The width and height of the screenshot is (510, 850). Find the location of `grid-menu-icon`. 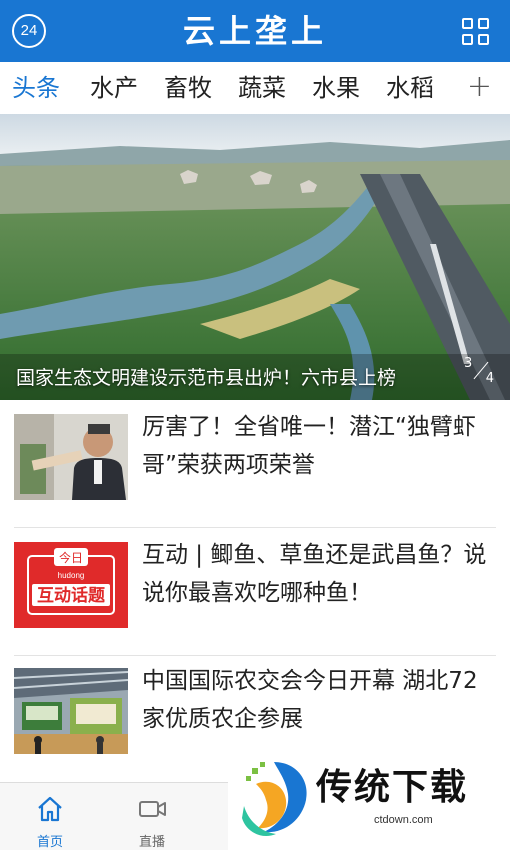

grid-menu-icon is located at coordinates (476, 32).